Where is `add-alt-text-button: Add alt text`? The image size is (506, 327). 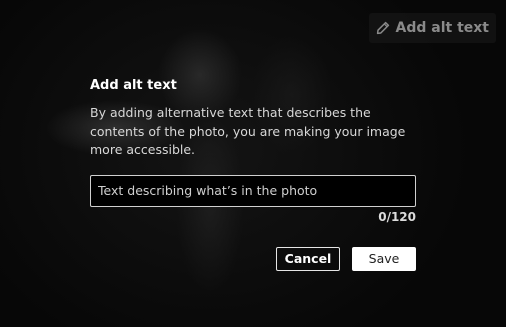 add-alt-text-button: Add alt text is located at coordinates (432, 28).